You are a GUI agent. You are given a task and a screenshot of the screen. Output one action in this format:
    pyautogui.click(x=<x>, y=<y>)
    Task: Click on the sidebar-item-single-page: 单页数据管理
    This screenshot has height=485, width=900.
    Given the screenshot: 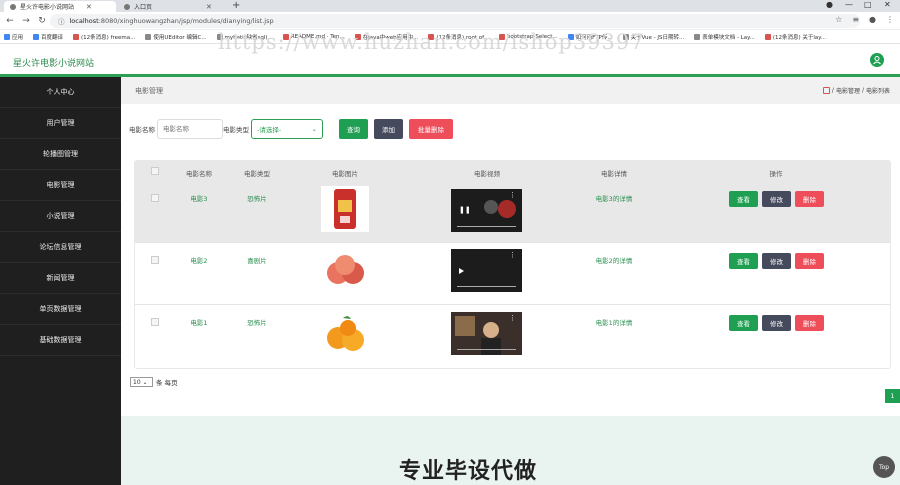 What is the action you would take?
    pyautogui.click(x=60, y=309)
    